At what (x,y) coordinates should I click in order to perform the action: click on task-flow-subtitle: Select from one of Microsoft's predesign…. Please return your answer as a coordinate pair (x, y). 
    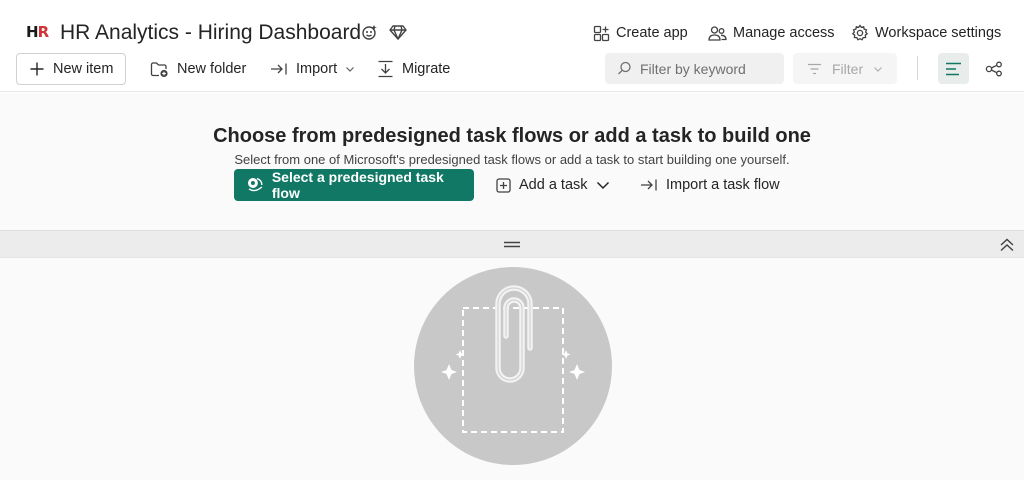
    Looking at the image, I should click on (512, 159).